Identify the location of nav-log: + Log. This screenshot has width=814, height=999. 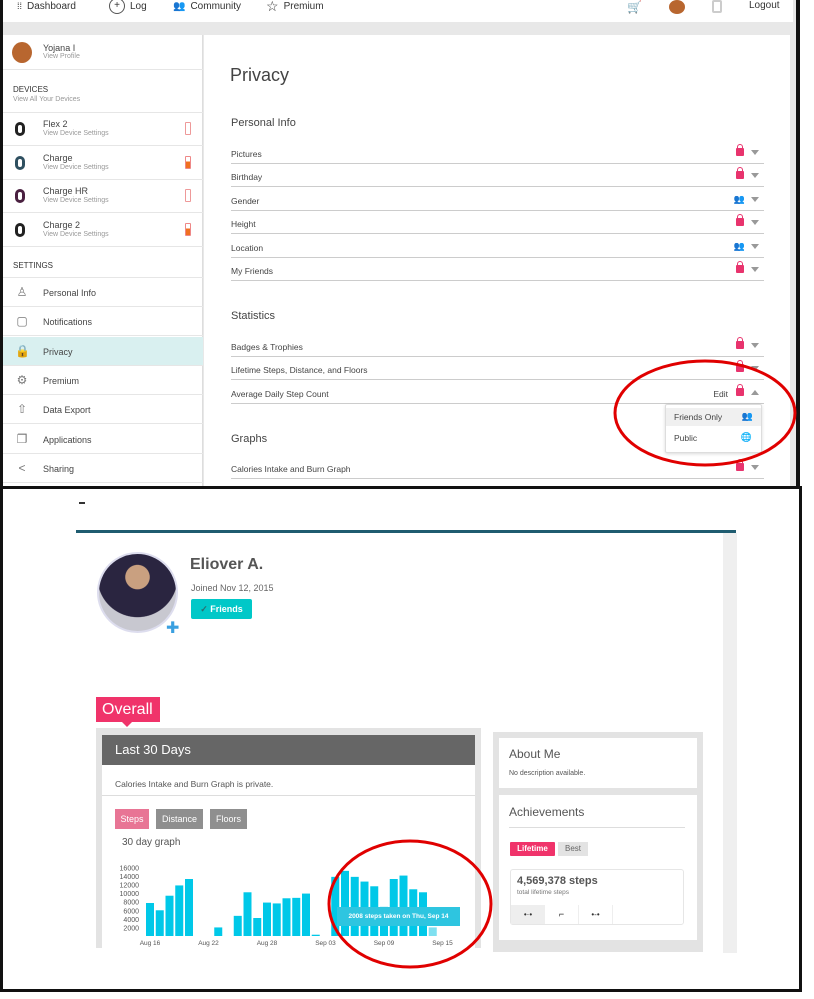
(128, 7).